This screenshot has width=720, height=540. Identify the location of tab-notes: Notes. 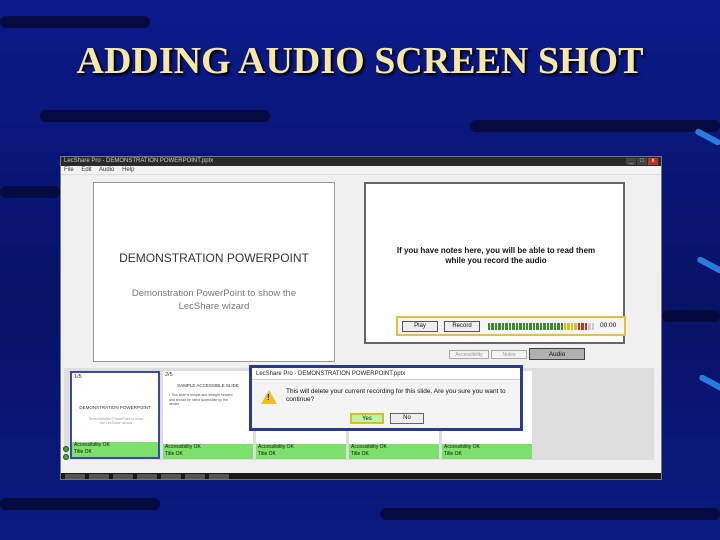
(509, 354).